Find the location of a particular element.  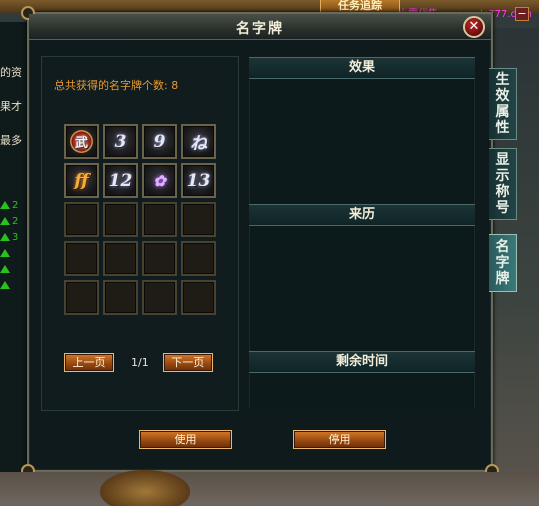

nameplate-glyph: 12 is located at coordinates (120, 180).